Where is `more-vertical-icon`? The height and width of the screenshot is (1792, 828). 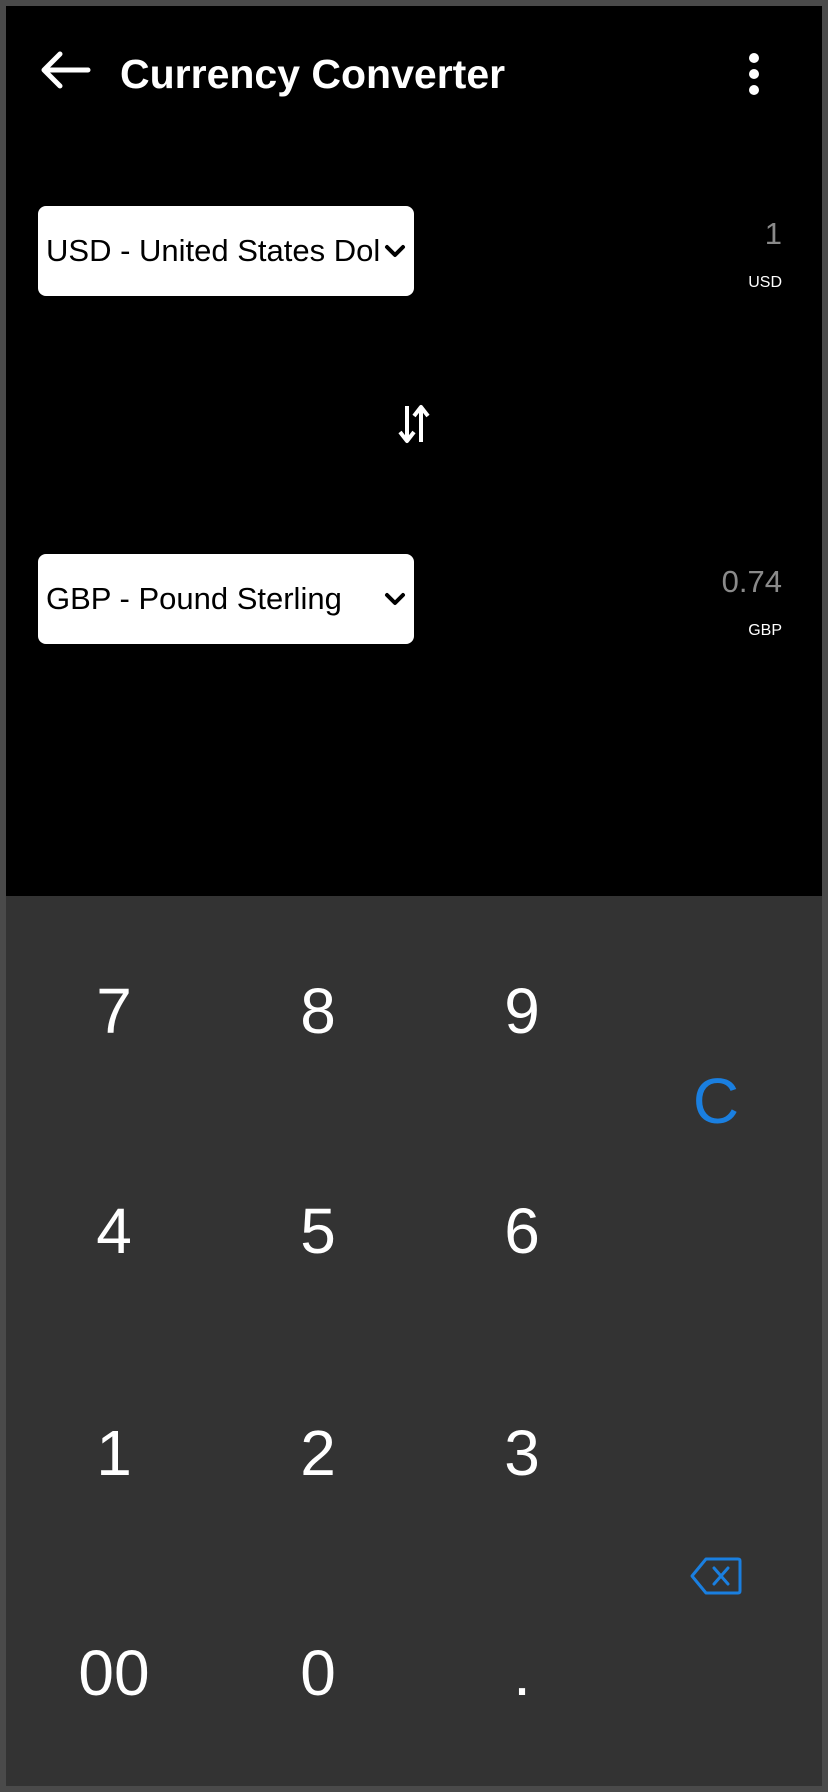
more-vertical-icon is located at coordinates (754, 74).